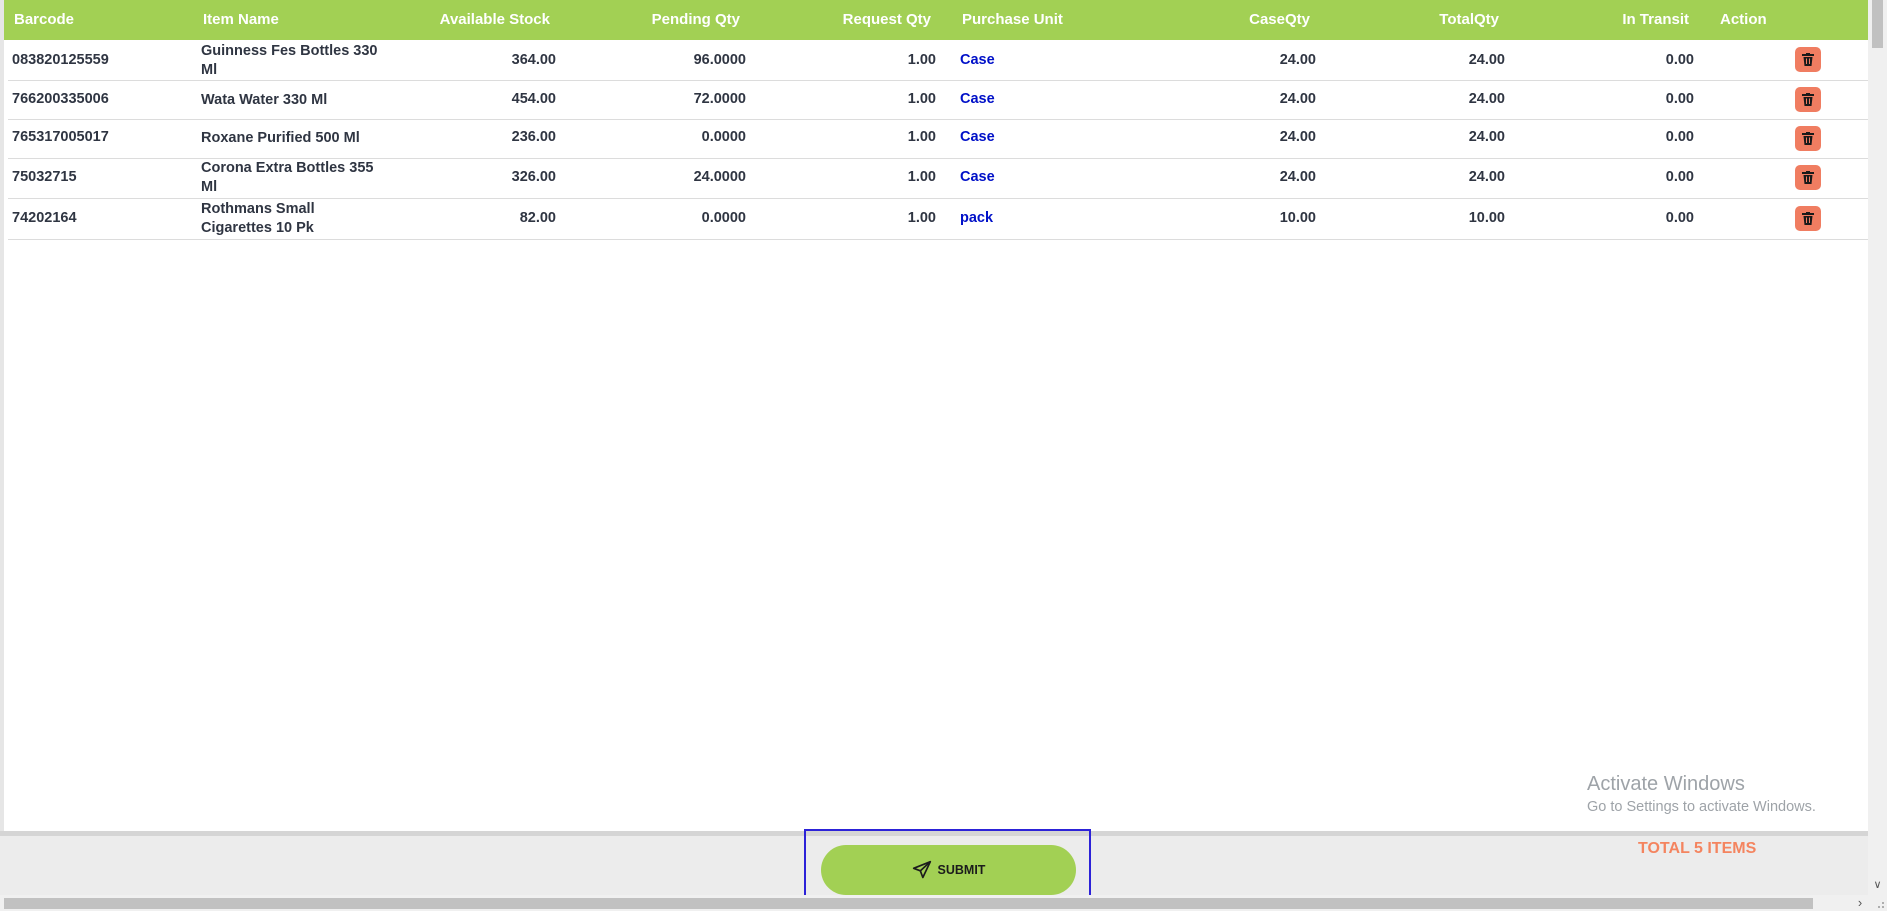 The width and height of the screenshot is (1887, 911). I want to click on item-name-cell: Wata Water 330 Ml, so click(264, 100).